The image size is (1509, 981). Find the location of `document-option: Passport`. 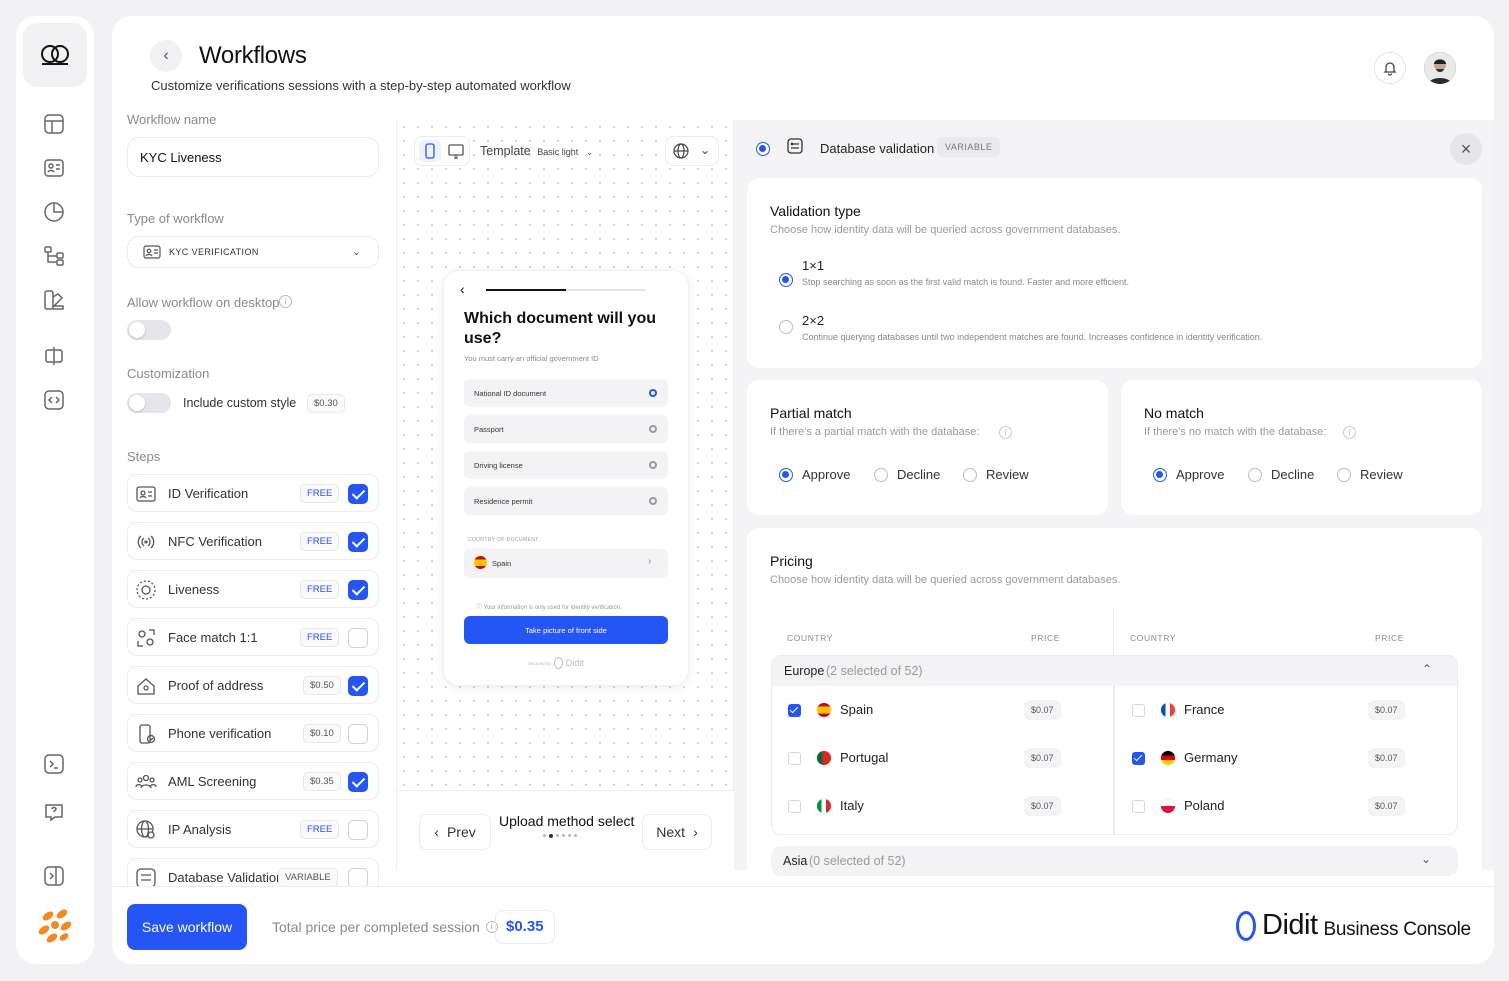

document-option: Passport is located at coordinates (566, 429).